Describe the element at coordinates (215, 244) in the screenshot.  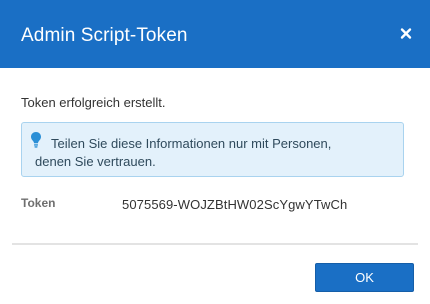
I see `footer-divider` at that location.